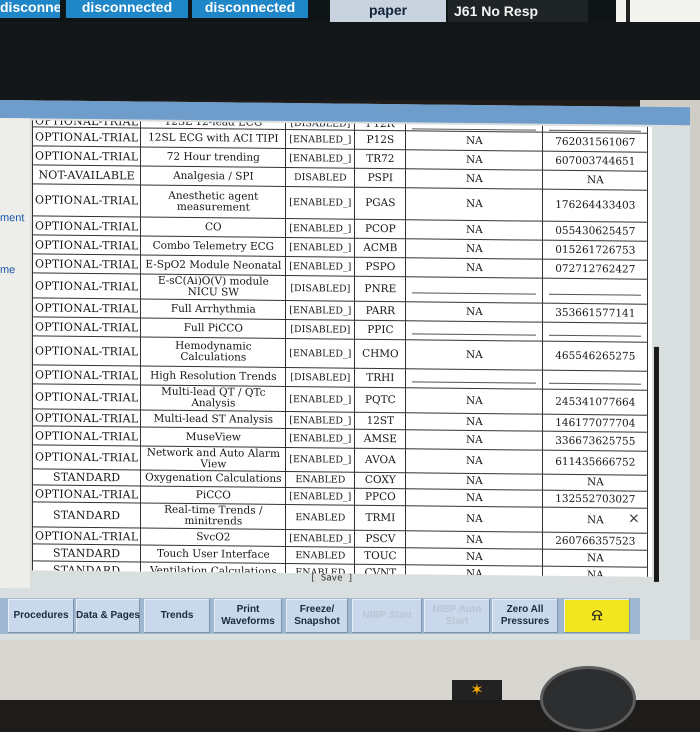 The width and height of the screenshot is (700, 732). Describe the element at coordinates (380, 570) in the screenshot. I see `code-cell: CVNT` at that location.